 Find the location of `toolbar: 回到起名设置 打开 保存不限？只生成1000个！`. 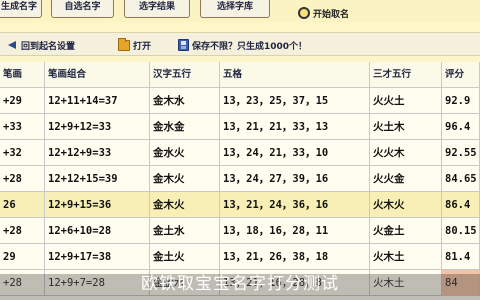

toolbar: 回到起名设置 打开 保存不限？只生成1000个！ is located at coordinates (240, 44).